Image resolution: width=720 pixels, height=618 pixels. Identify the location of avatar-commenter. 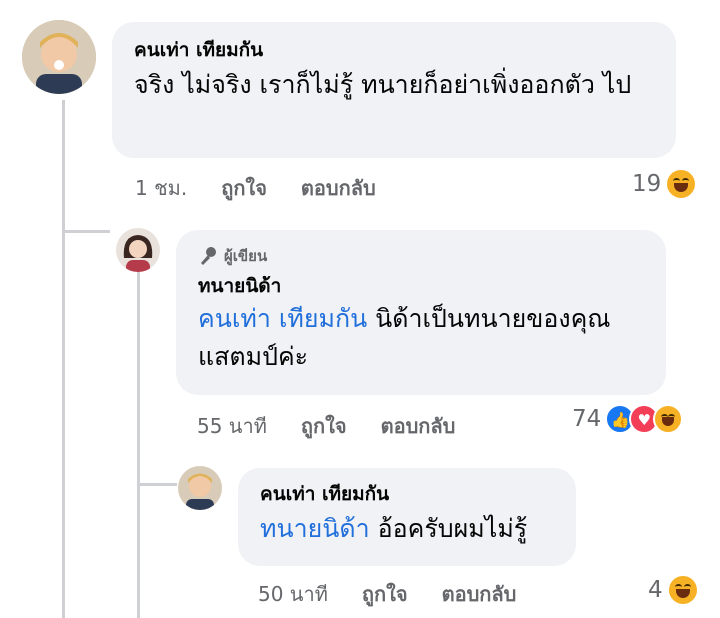
(59, 57).